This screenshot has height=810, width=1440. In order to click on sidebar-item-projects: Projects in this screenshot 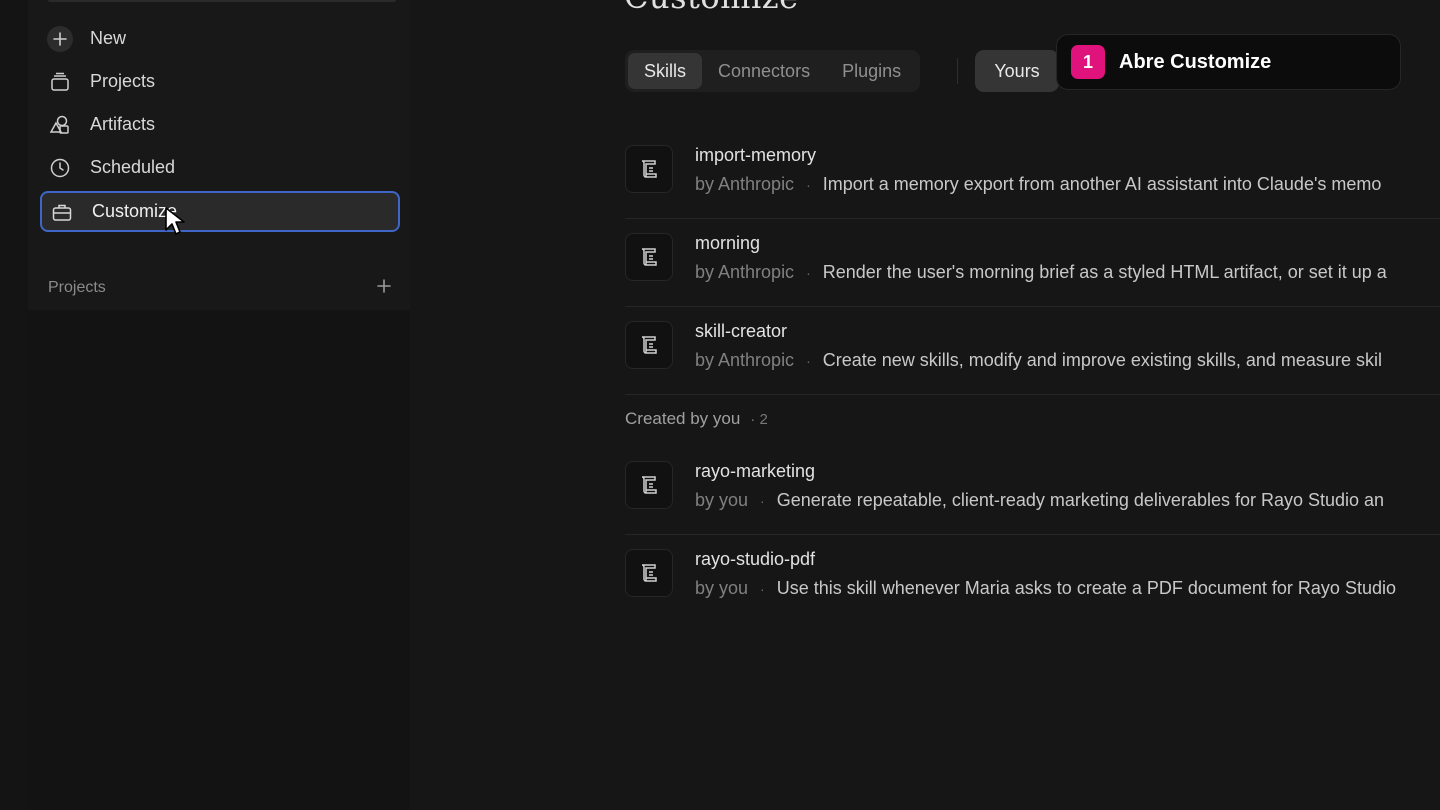, I will do `click(220, 81)`.